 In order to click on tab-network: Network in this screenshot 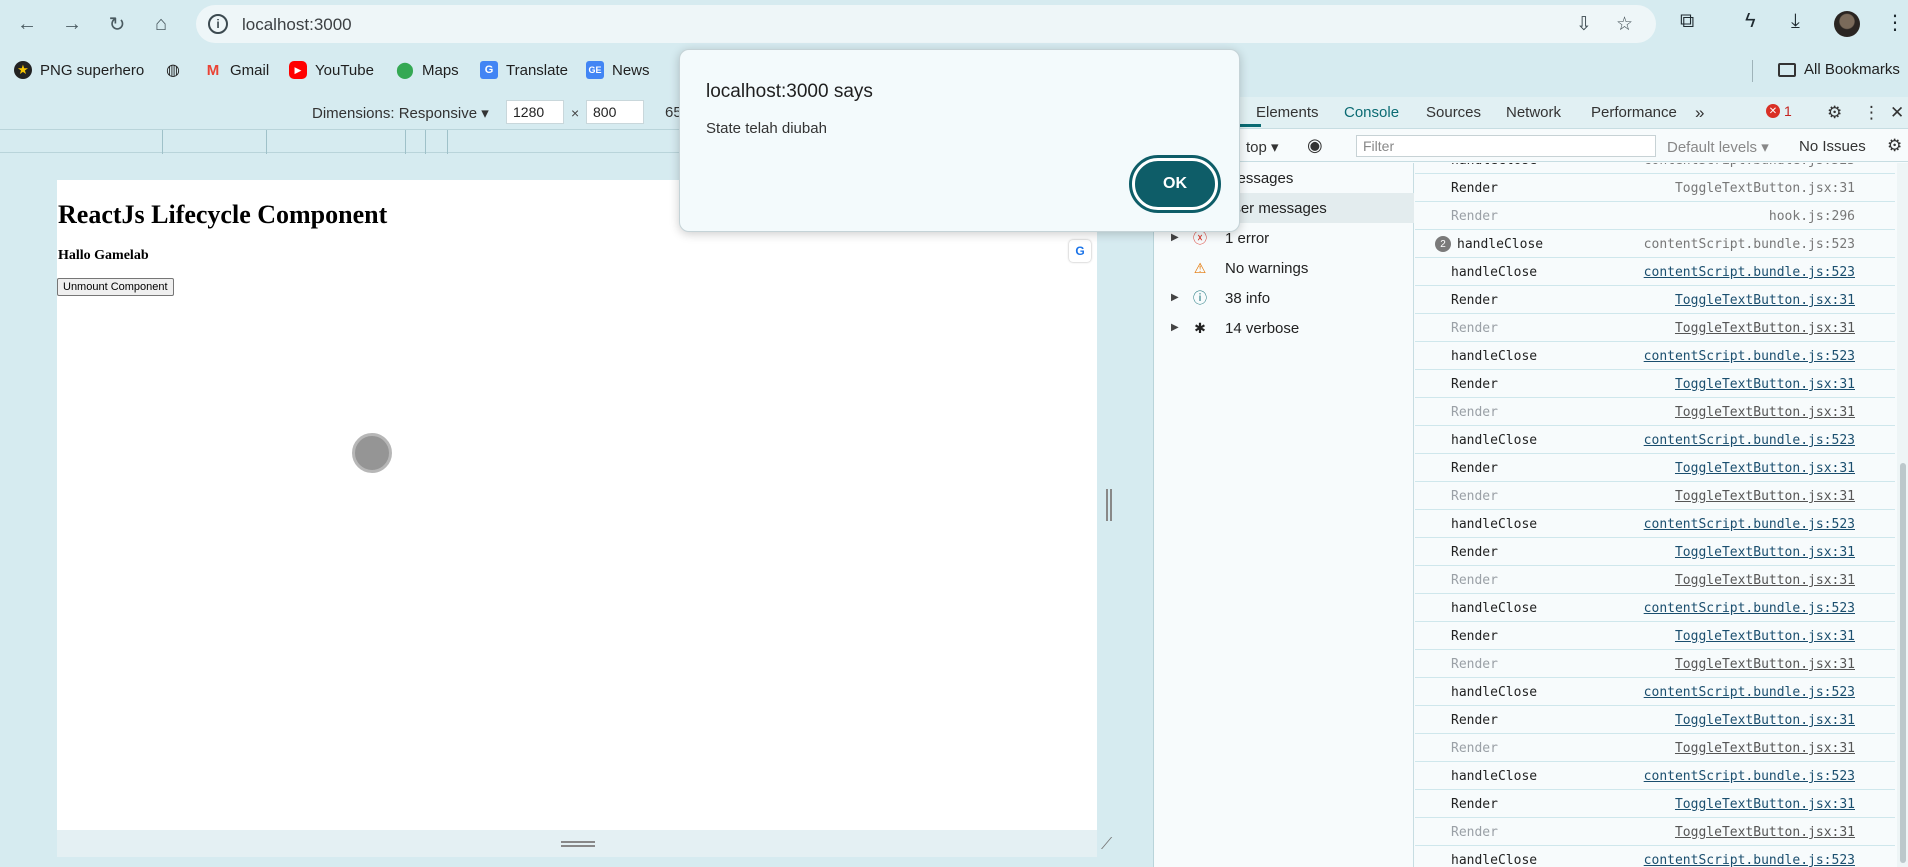, I will do `click(1533, 112)`.